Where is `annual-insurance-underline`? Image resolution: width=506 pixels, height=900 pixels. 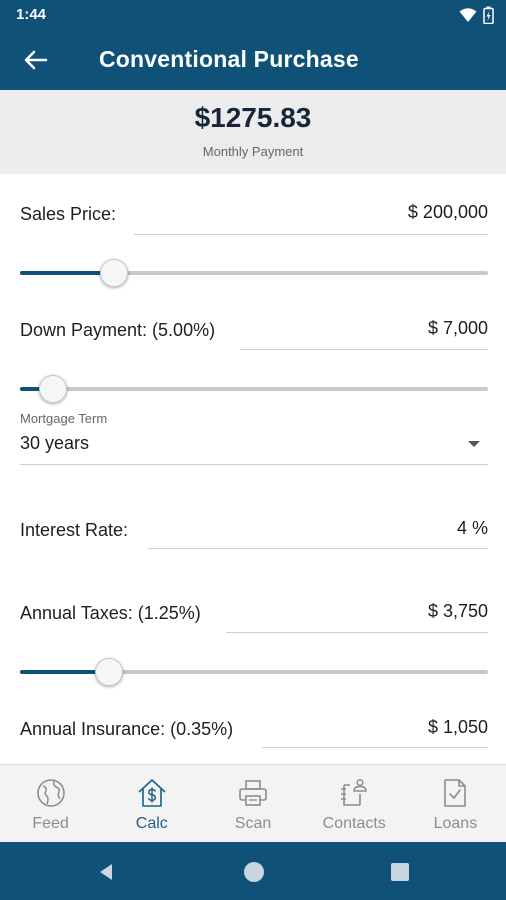 annual-insurance-underline is located at coordinates (375, 747).